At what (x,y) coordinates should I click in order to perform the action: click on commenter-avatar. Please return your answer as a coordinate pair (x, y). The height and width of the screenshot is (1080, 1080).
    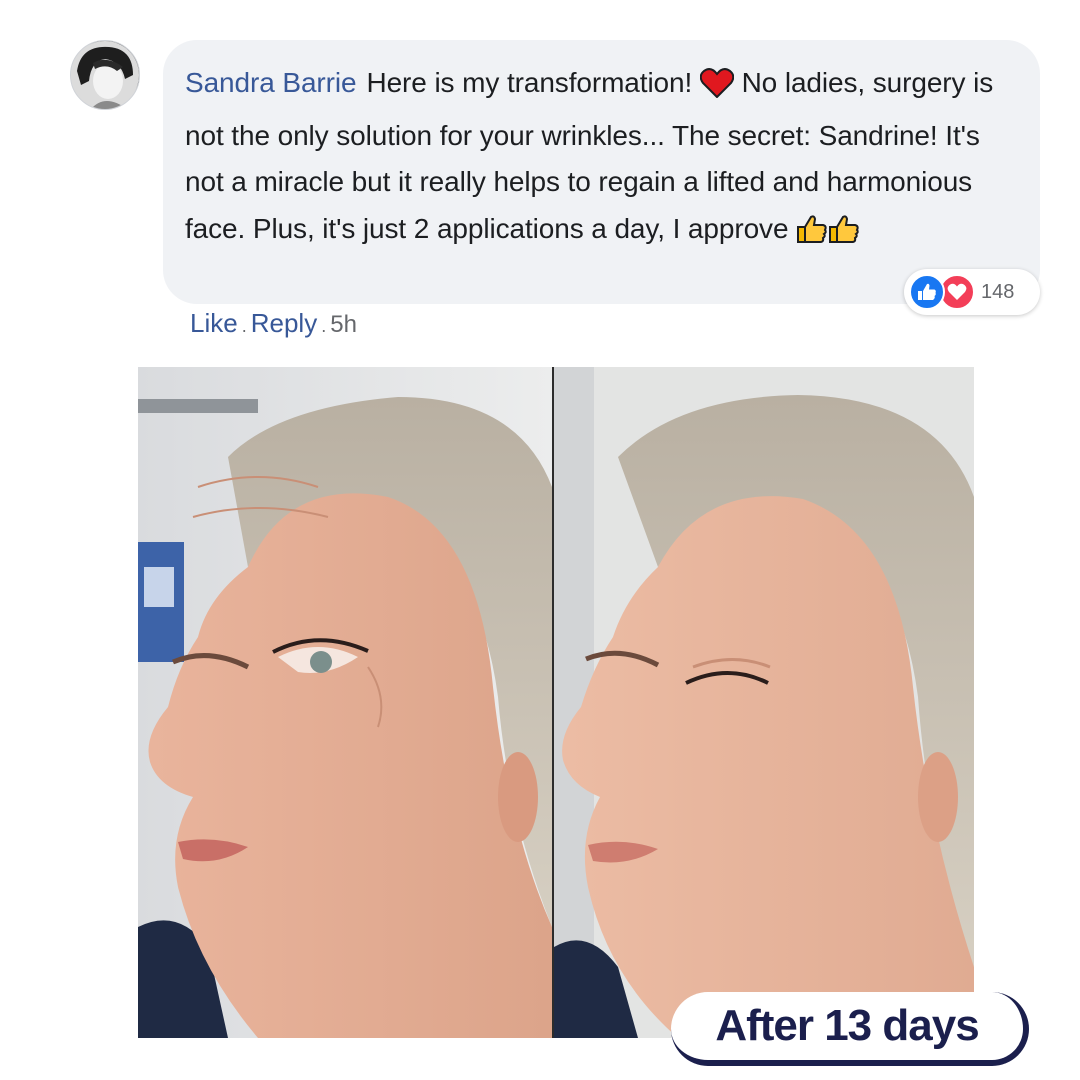
    Looking at the image, I should click on (105, 75).